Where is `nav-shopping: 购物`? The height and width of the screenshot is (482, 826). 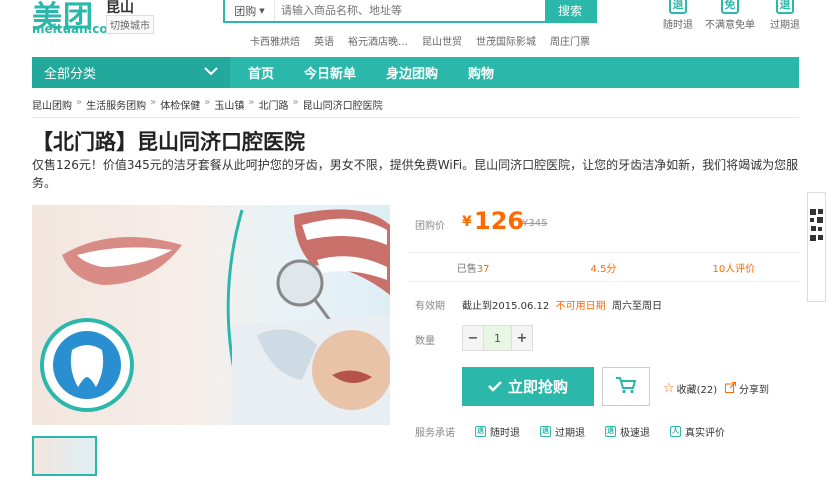
nav-shopping: 购物 is located at coordinates (481, 72).